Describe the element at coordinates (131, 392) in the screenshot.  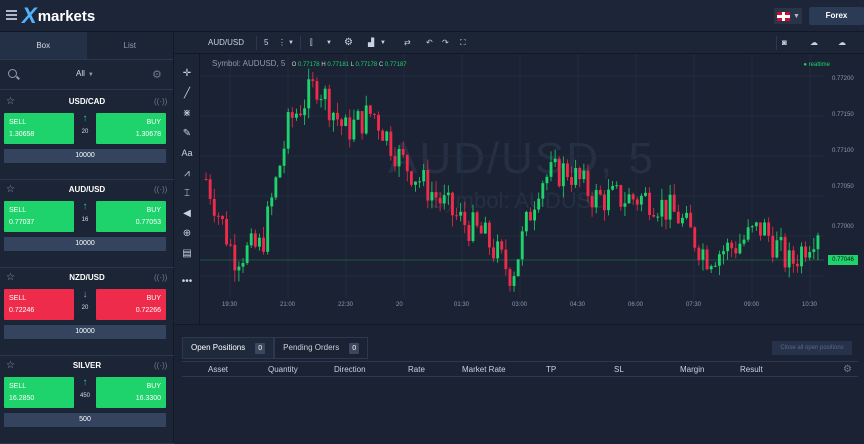
I see `buy-button: BUY 16.3300` at that location.